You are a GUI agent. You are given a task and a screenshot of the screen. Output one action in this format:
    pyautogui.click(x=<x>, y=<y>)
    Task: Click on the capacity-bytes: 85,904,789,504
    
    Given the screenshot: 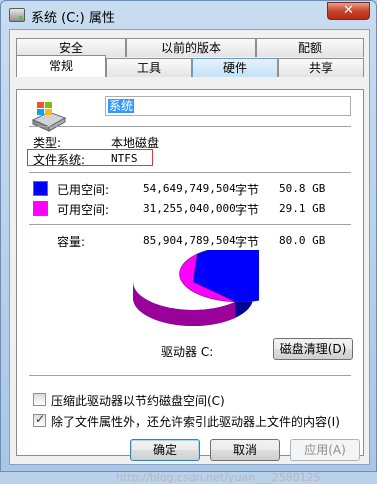 What is the action you would take?
    pyautogui.click(x=189, y=240)
    